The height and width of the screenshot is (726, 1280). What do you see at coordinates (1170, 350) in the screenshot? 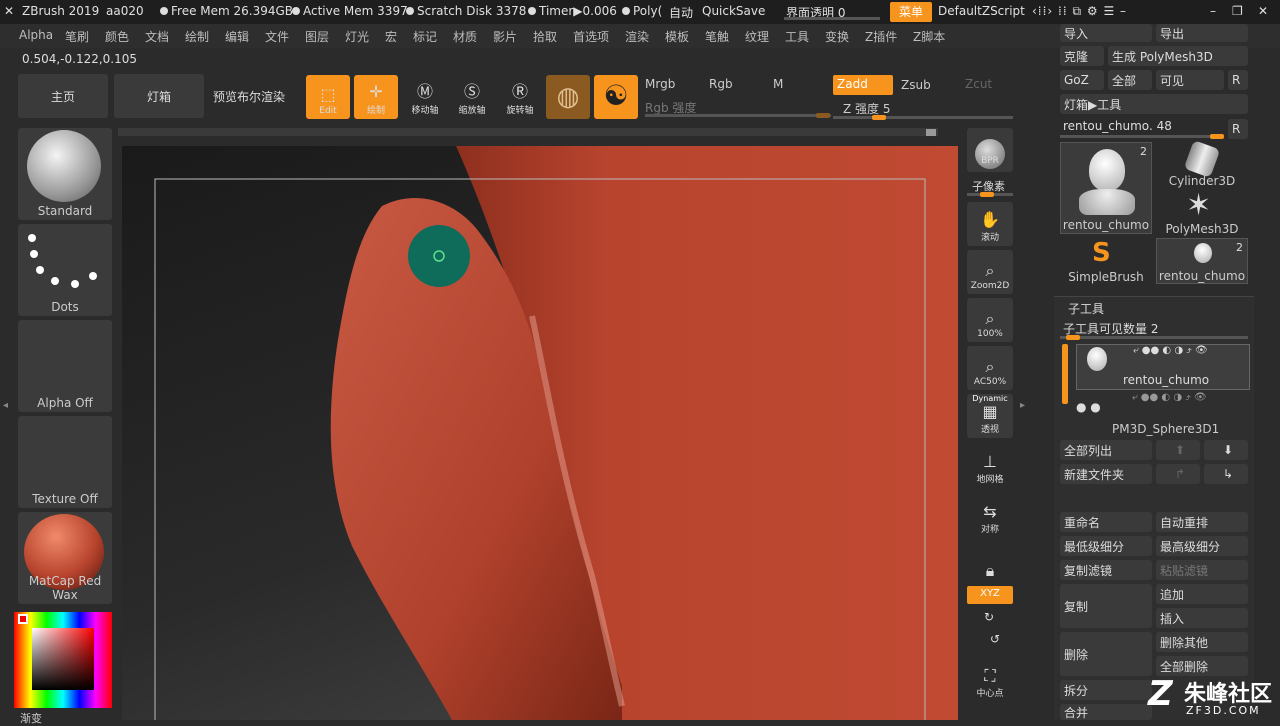
I see `subtool-toggle-icons: ⤶ ●● ◐ ◑ ⤴ 👁︎` at bounding box center [1170, 350].